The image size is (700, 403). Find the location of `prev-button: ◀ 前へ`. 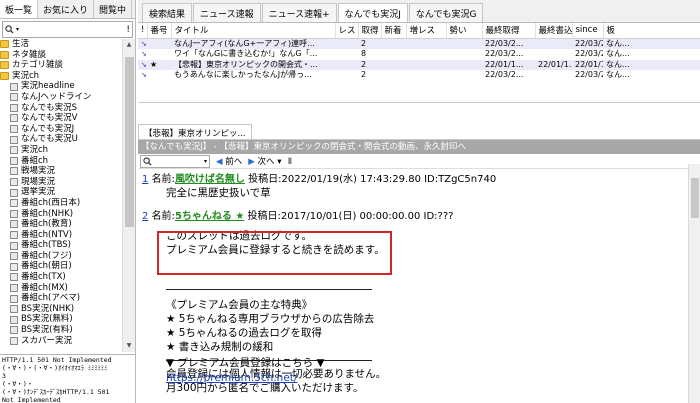

prev-button: ◀ 前へ is located at coordinates (229, 161).